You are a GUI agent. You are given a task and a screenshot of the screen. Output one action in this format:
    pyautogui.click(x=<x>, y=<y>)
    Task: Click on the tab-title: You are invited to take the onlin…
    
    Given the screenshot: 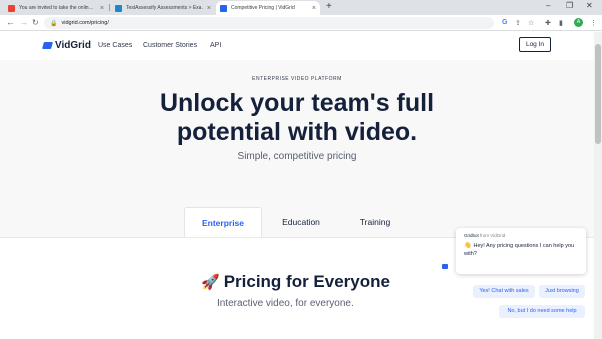 What is the action you would take?
    pyautogui.click(x=56, y=8)
    